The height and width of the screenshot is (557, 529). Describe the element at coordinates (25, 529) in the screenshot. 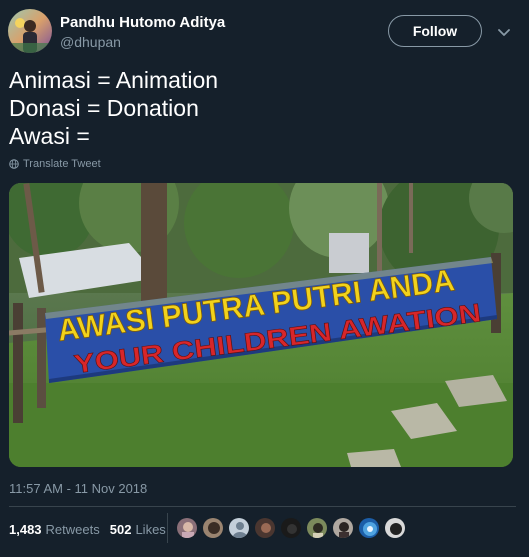

I see `retweets-count: 1,483` at that location.